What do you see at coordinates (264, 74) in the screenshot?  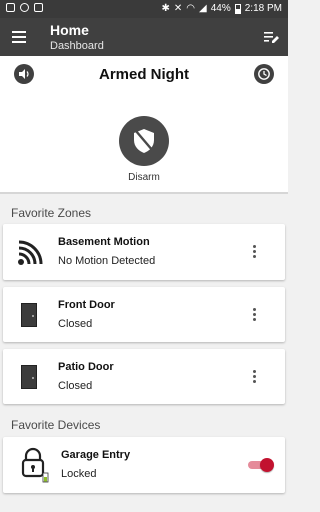 I see `clock-icon` at bounding box center [264, 74].